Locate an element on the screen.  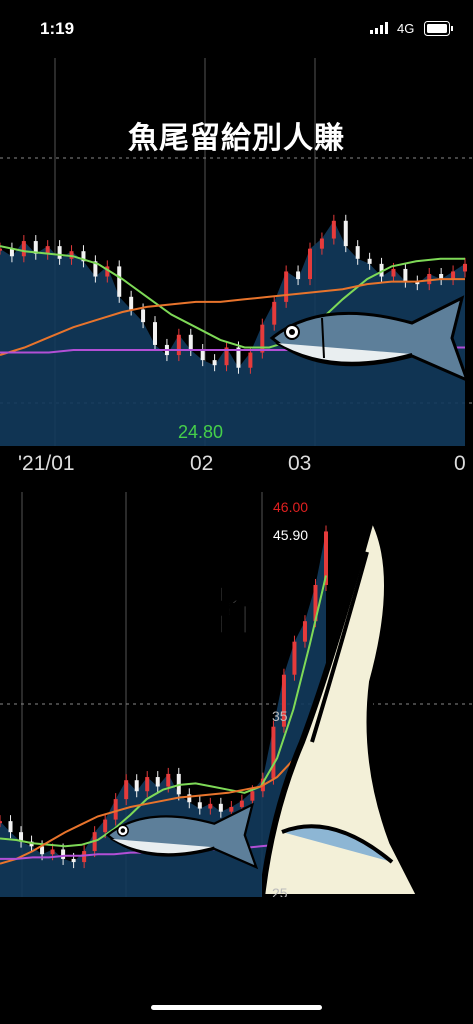
clock-time: 1:19 is located at coordinates (57, 28).